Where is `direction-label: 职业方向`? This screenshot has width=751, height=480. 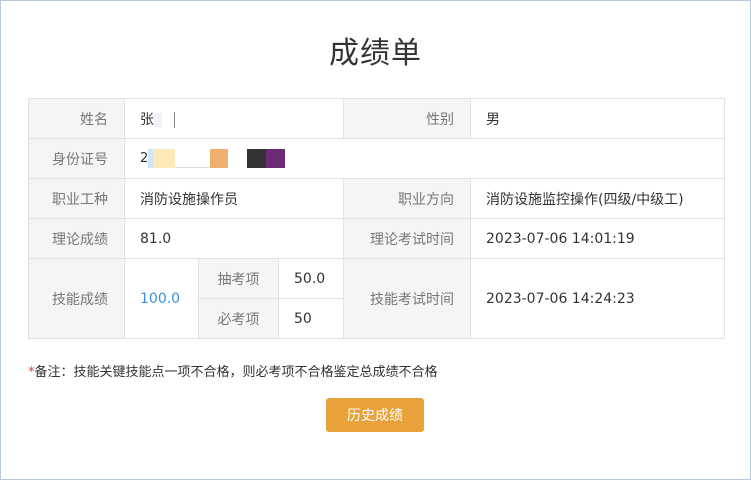 direction-label: 职业方向 is located at coordinates (407, 198).